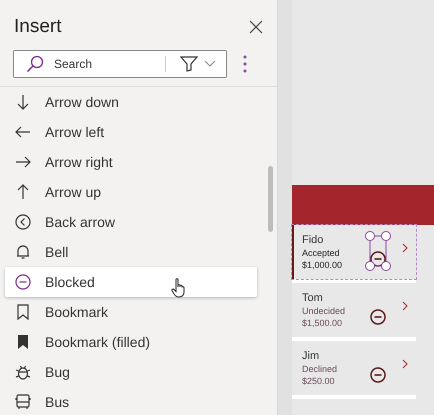 This screenshot has width=434, height=415. I want to click on hand-cursor-icon, so click(179, 288).